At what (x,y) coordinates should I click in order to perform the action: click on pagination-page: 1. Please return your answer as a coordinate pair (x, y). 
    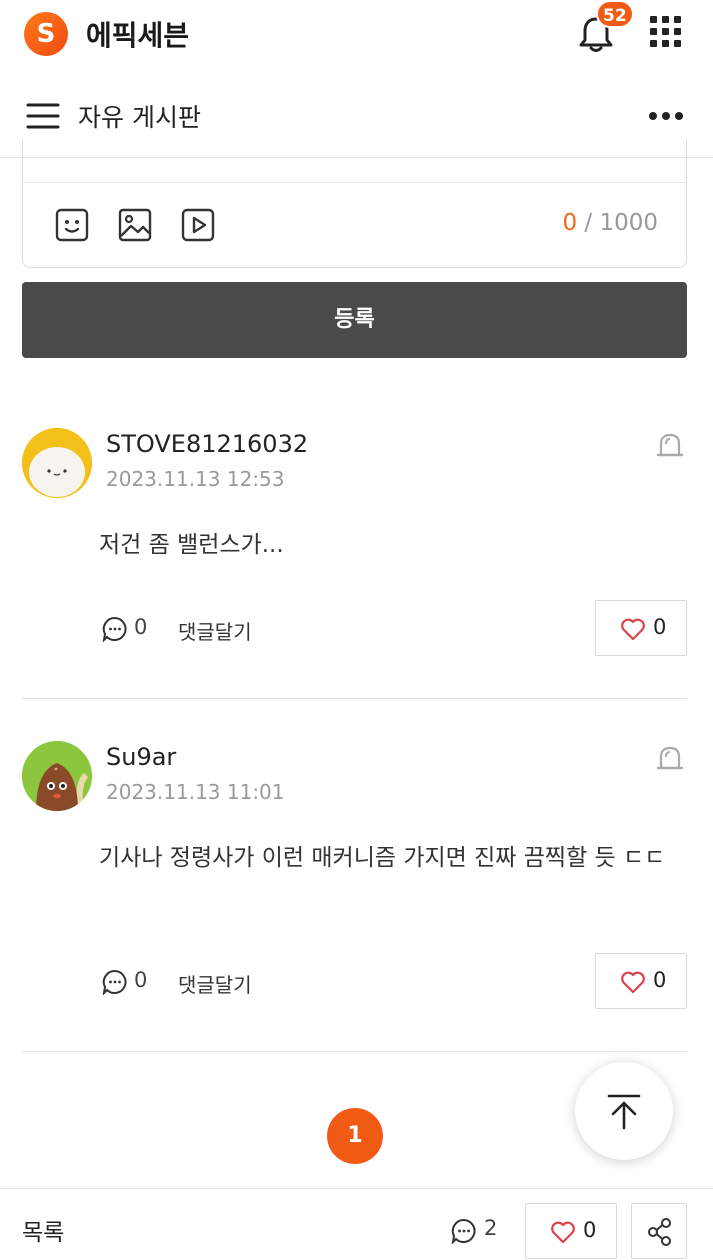
    Looking at the image, I should click on (355, 1136).